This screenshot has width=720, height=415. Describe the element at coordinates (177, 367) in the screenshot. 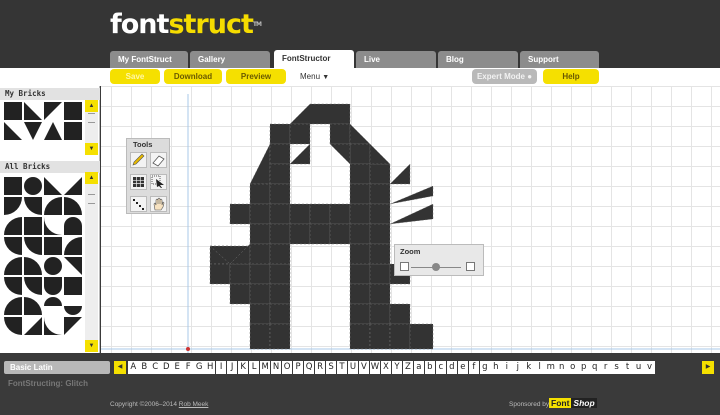

I see `char-cell: E` at that location.